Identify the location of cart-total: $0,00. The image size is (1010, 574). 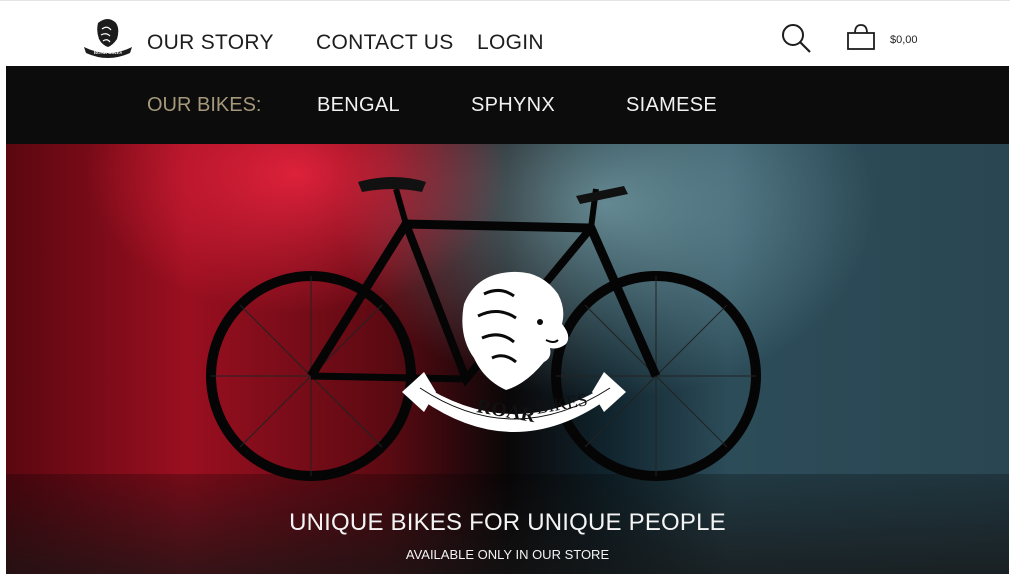
(904, 40).